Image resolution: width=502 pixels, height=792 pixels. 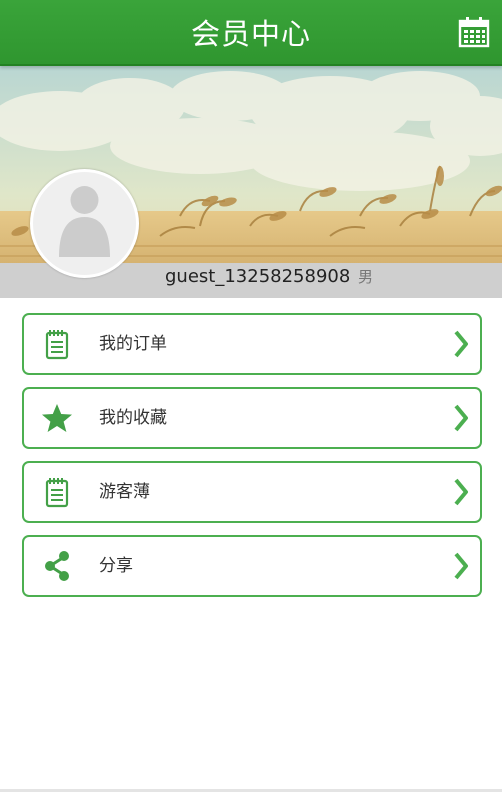 I want to click on default-avatar-icon, so click(x=84, y=221).